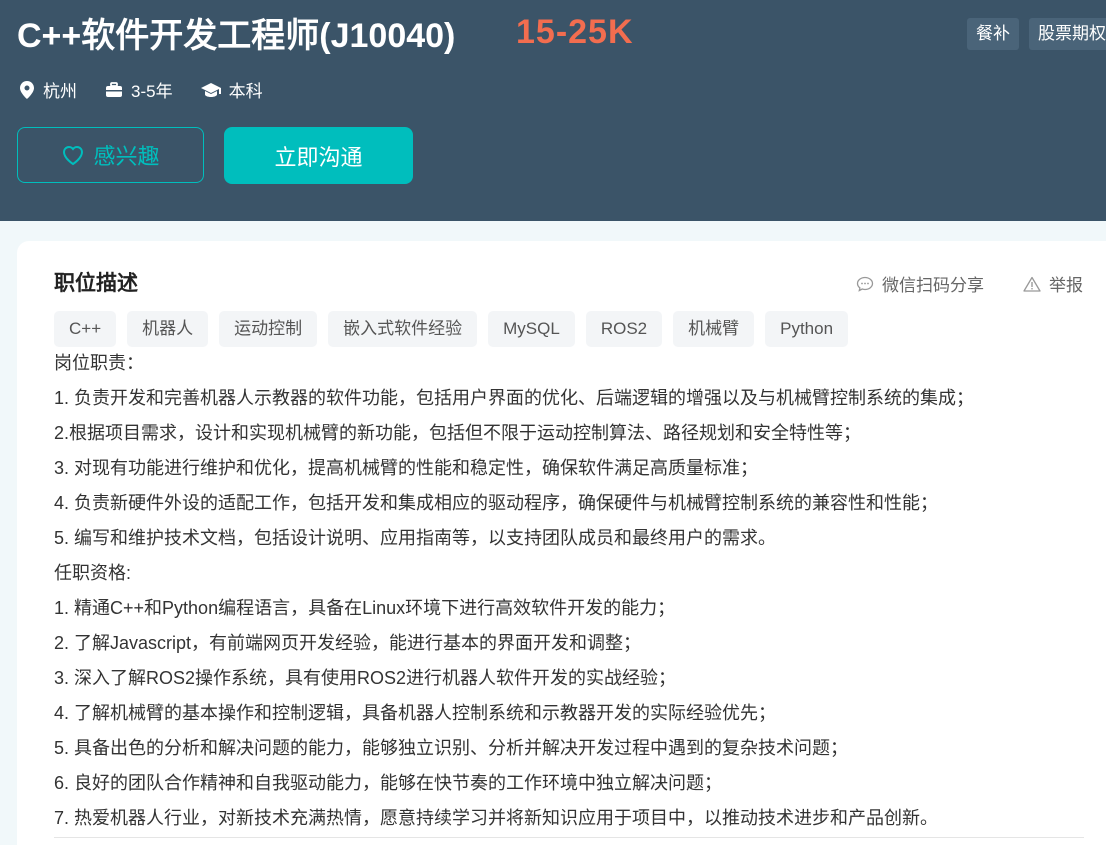  Describe the element at coordinates (268, 329) in the screenshot. I see `skill-tag: 运动控制` at that location.